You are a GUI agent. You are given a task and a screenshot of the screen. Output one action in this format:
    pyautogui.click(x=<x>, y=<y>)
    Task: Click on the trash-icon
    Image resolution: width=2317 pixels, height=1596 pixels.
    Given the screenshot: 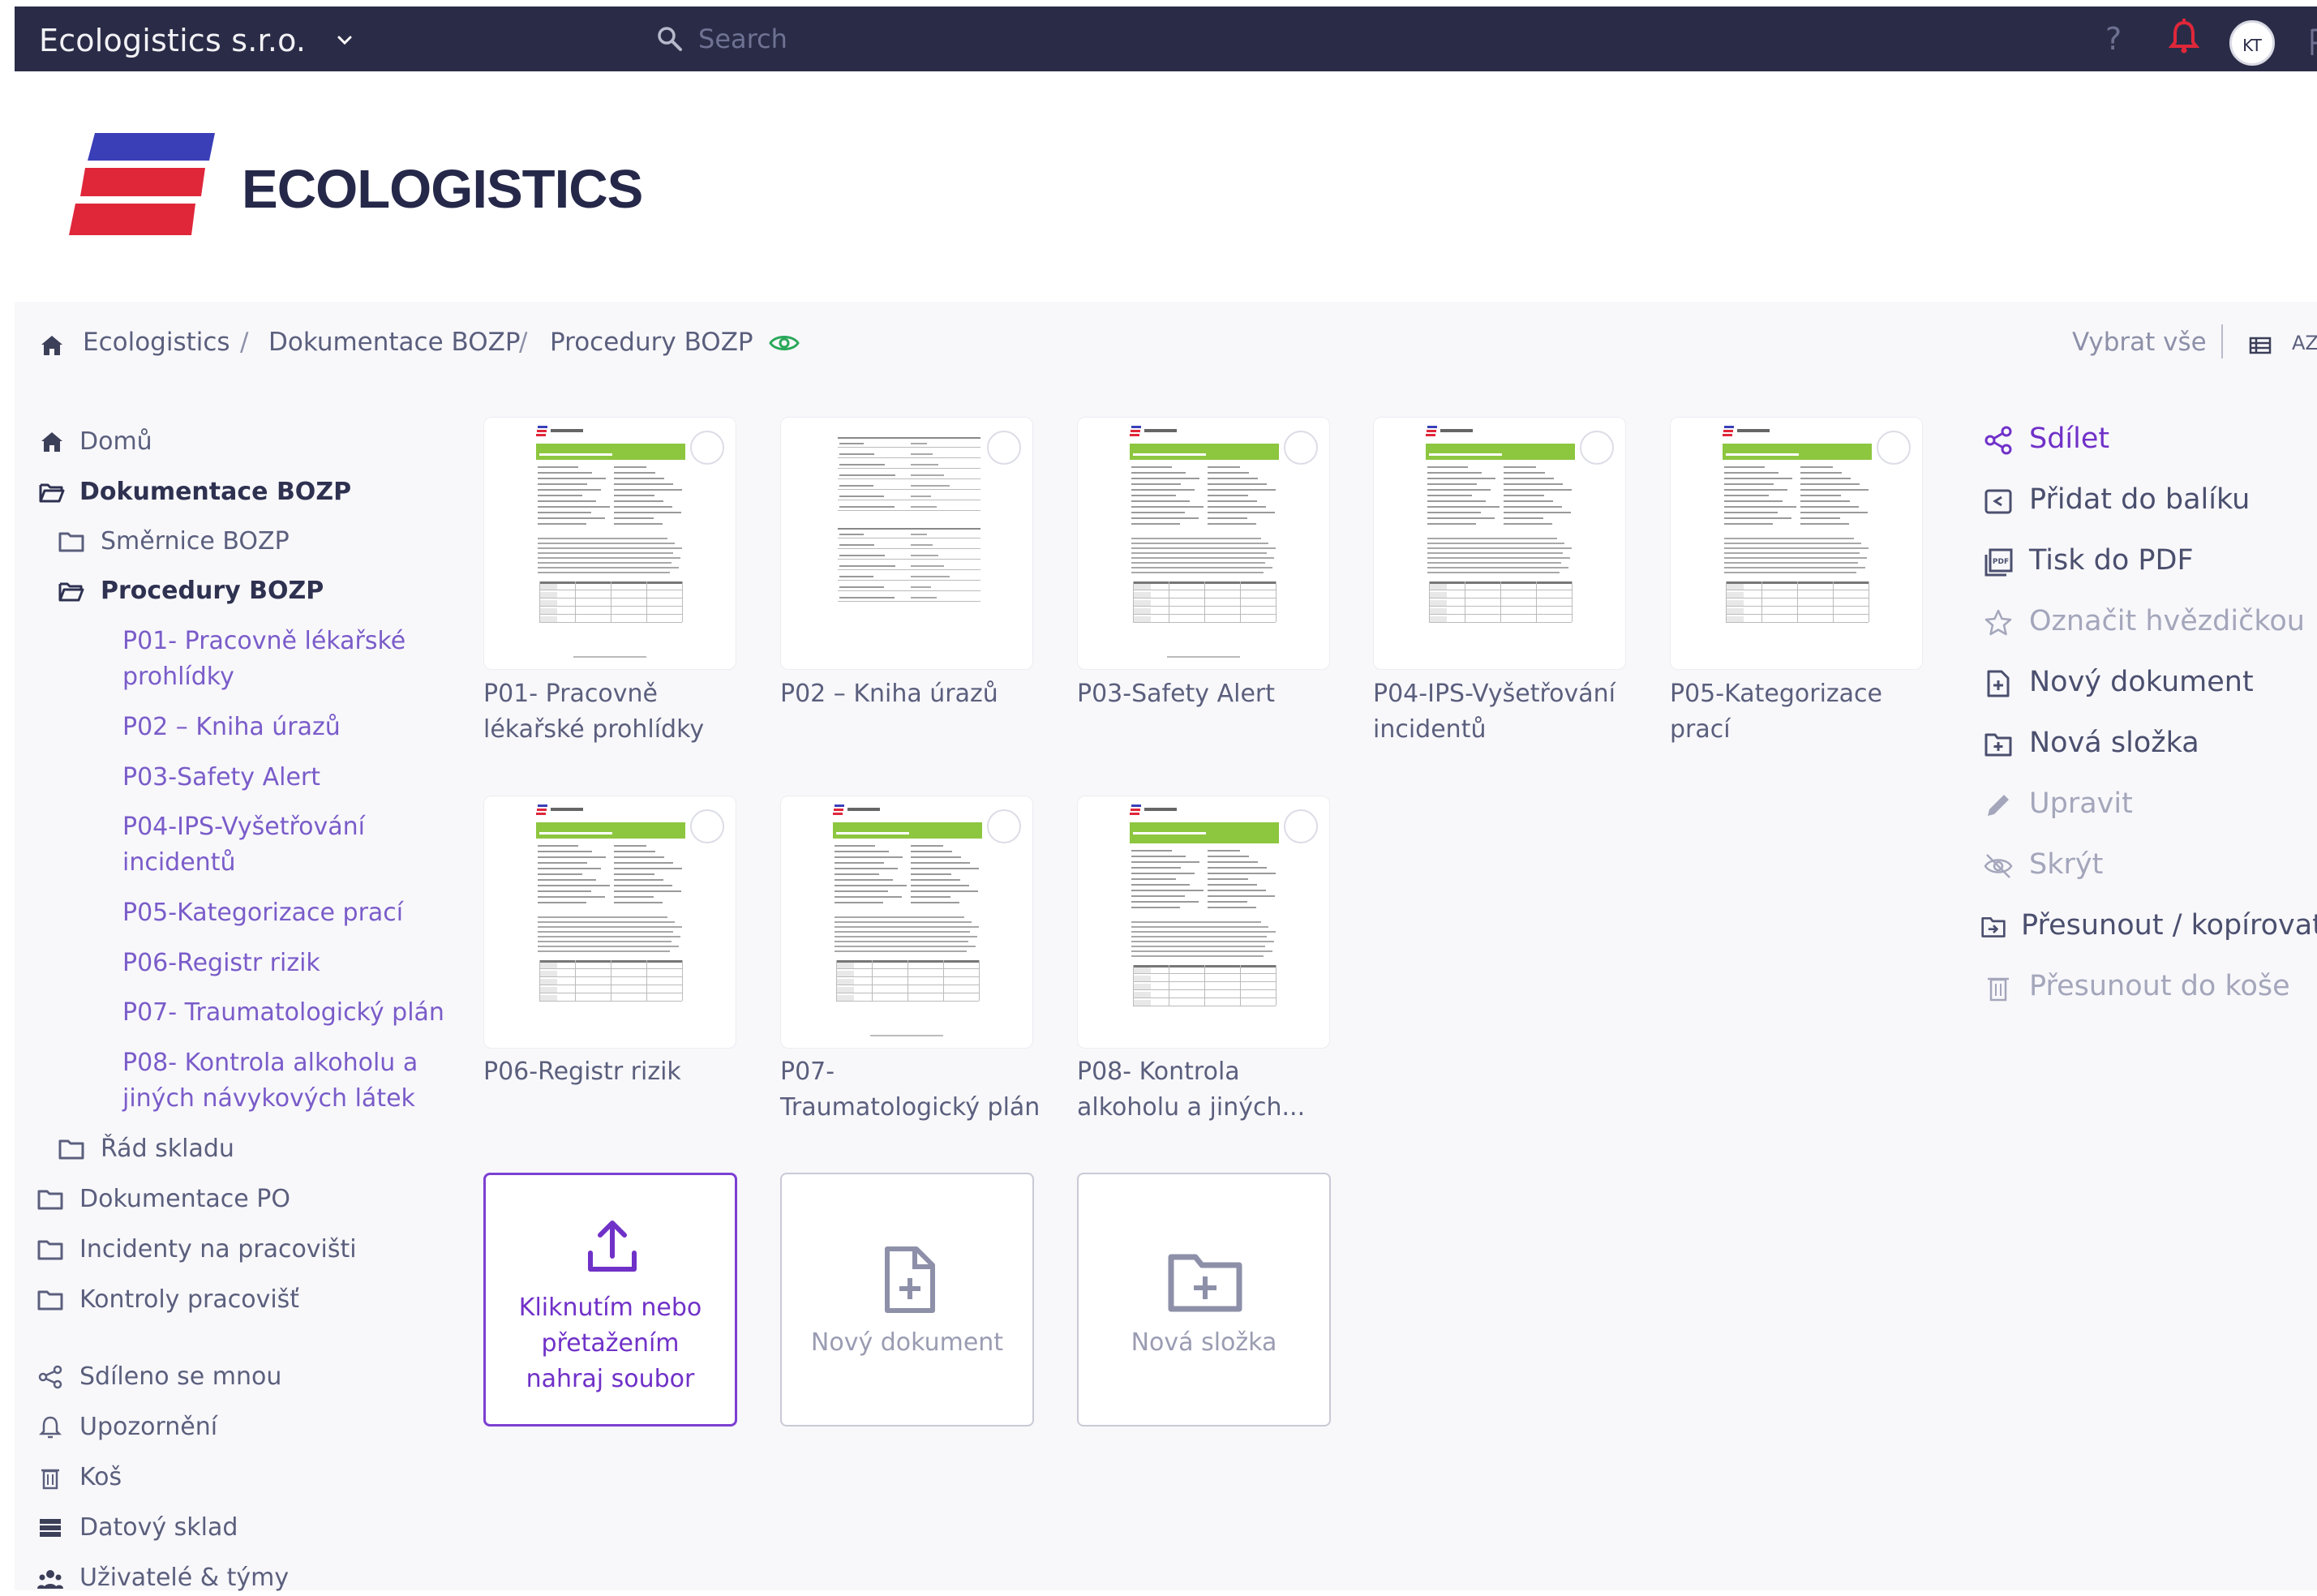 What is the action you would take?
    pyautogui.click(x=50, y=1479)
    